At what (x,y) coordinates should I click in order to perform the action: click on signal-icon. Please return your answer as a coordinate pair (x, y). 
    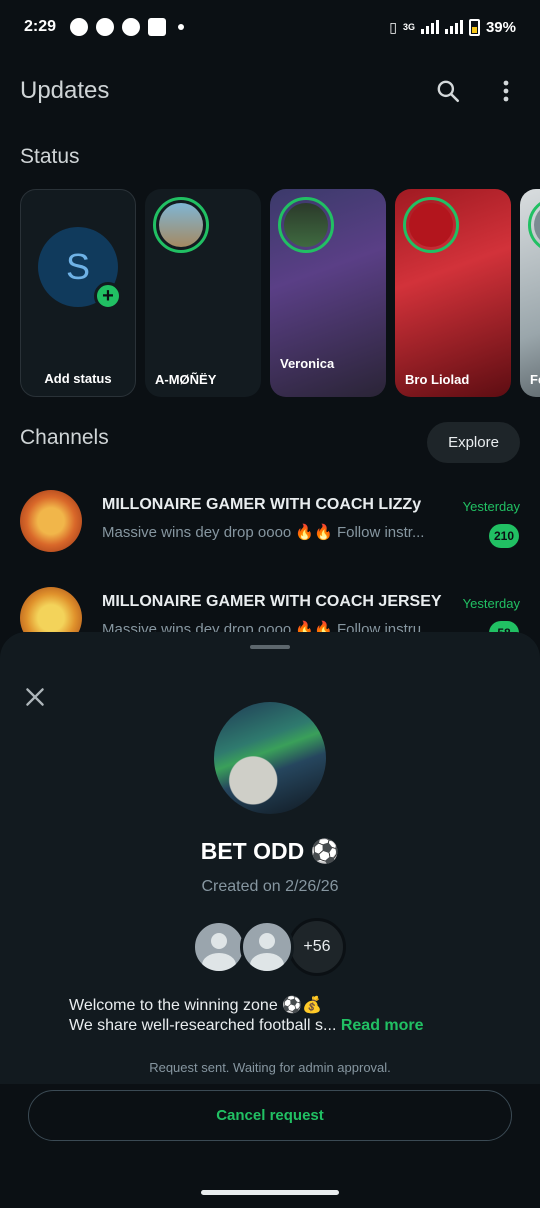
    Looking at the image, I should click on (429, 27).